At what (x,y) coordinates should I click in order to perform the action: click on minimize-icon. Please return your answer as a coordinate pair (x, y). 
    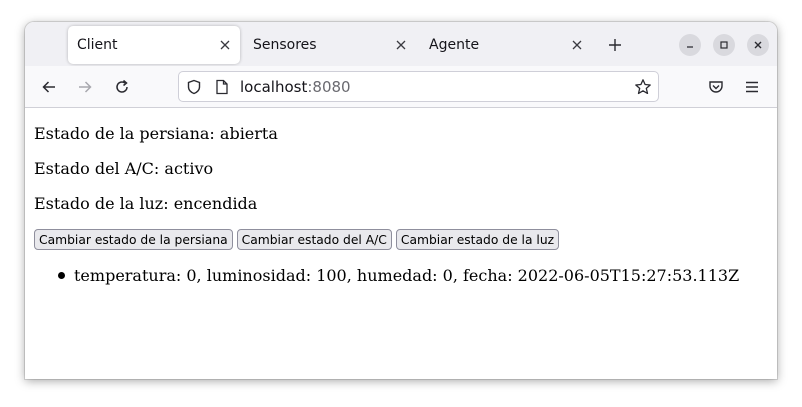
    Looking at the image, I should click on (690, 45).